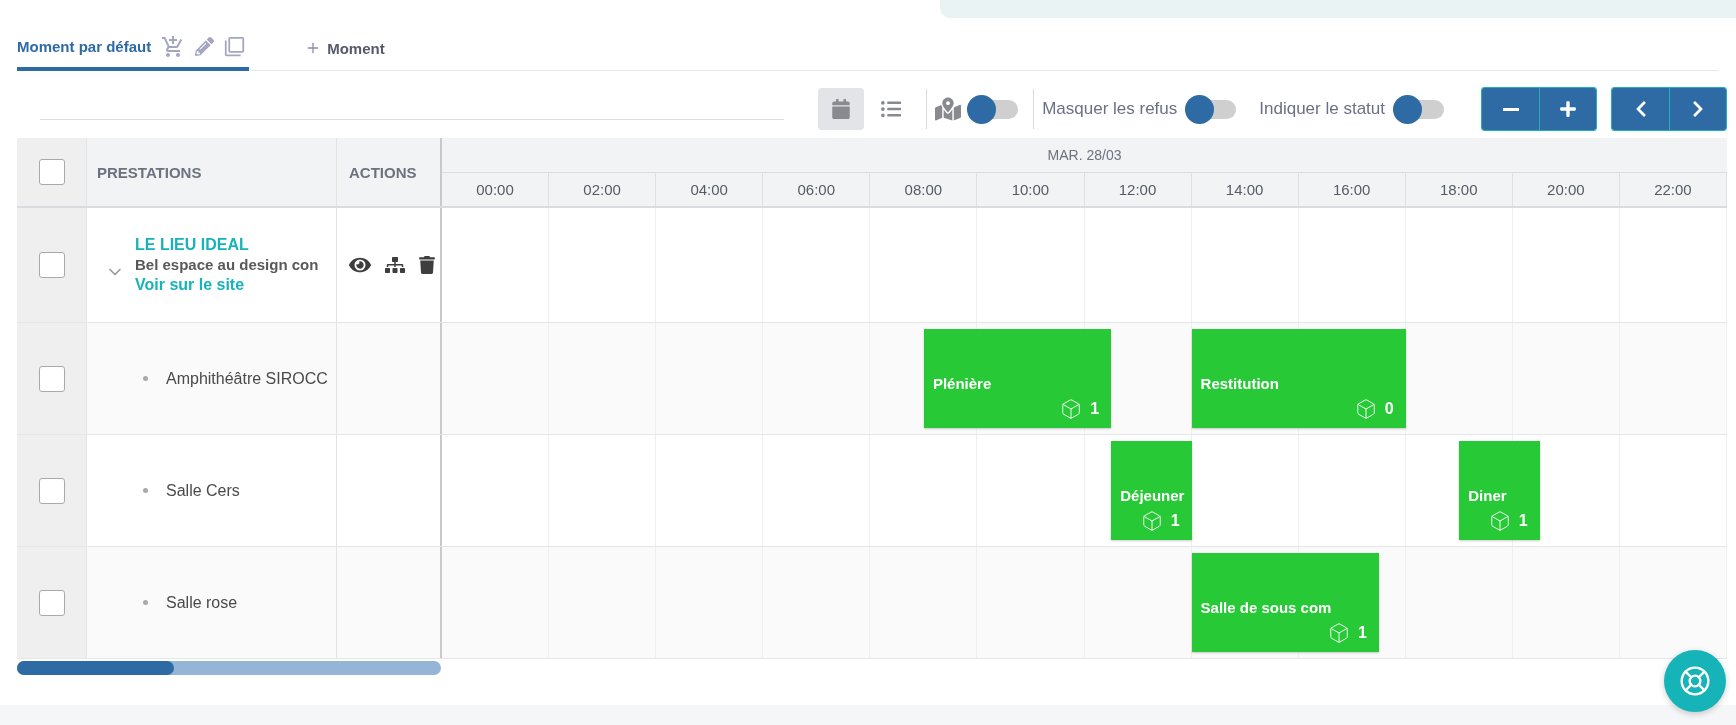 The width and height of the screenshot is (1736, 725). I want to click on zoom-out-button, so click(1510, 109).